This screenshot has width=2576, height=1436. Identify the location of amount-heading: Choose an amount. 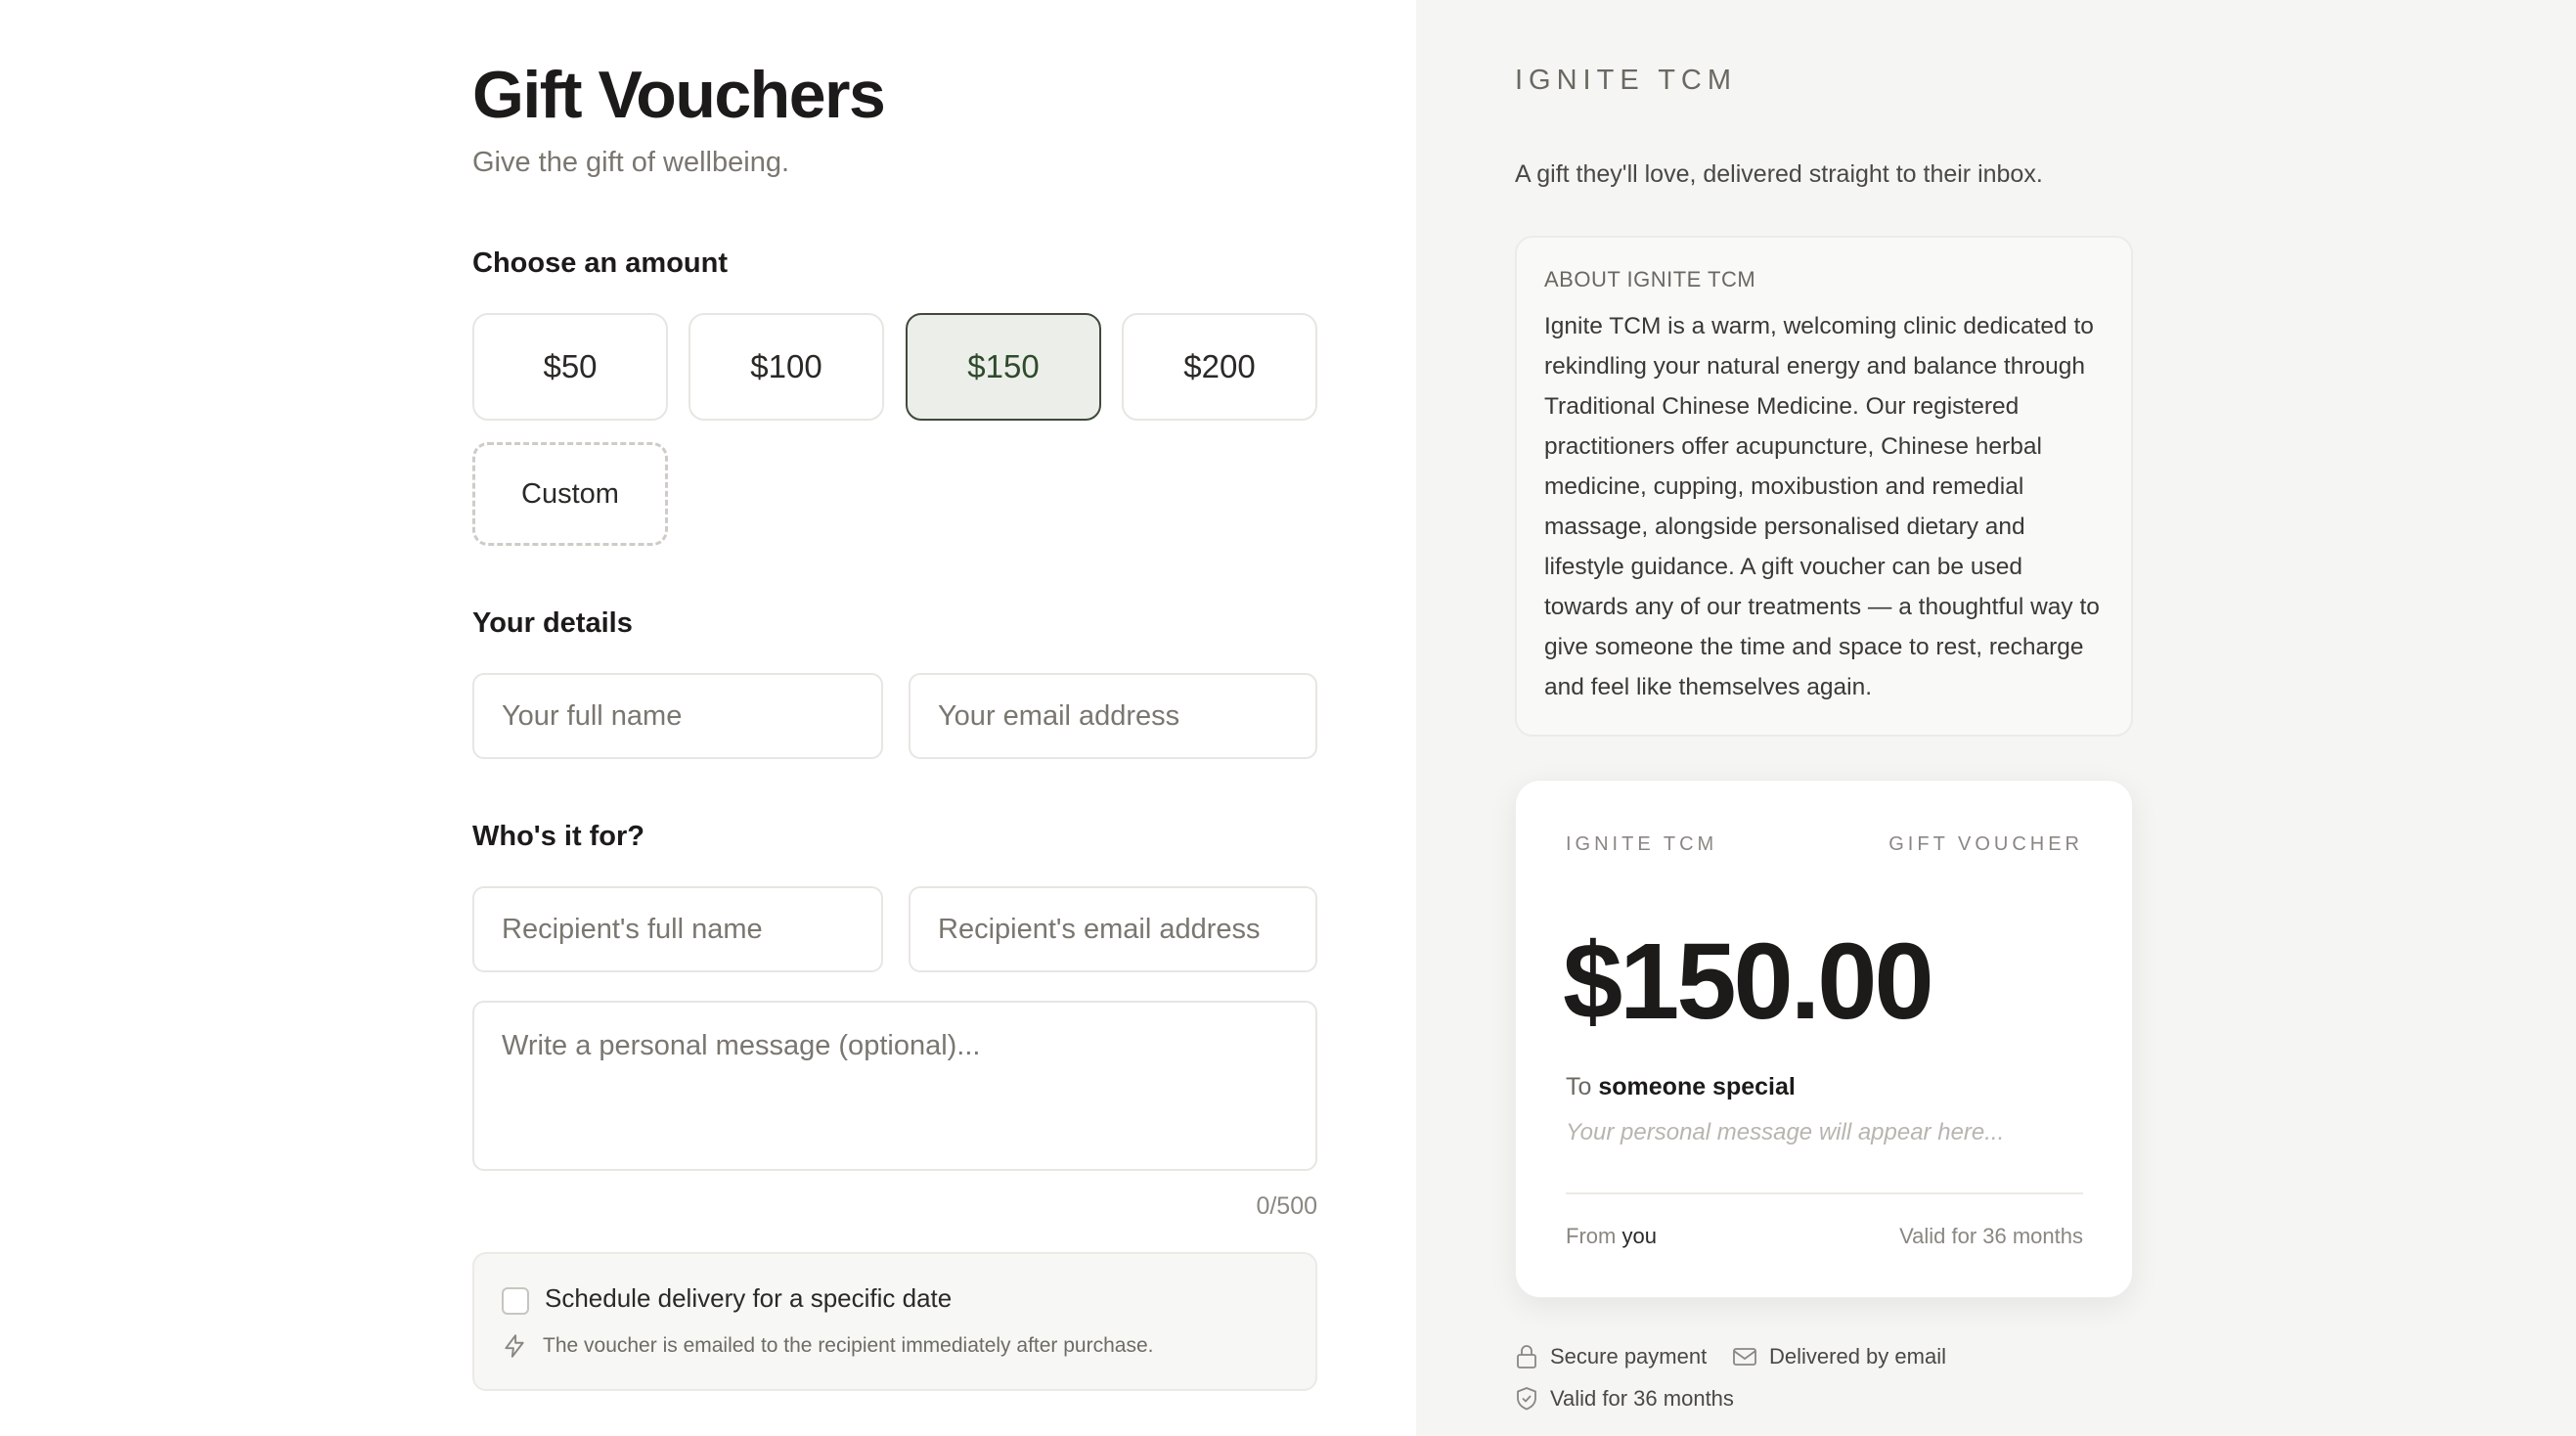
(601, 263).